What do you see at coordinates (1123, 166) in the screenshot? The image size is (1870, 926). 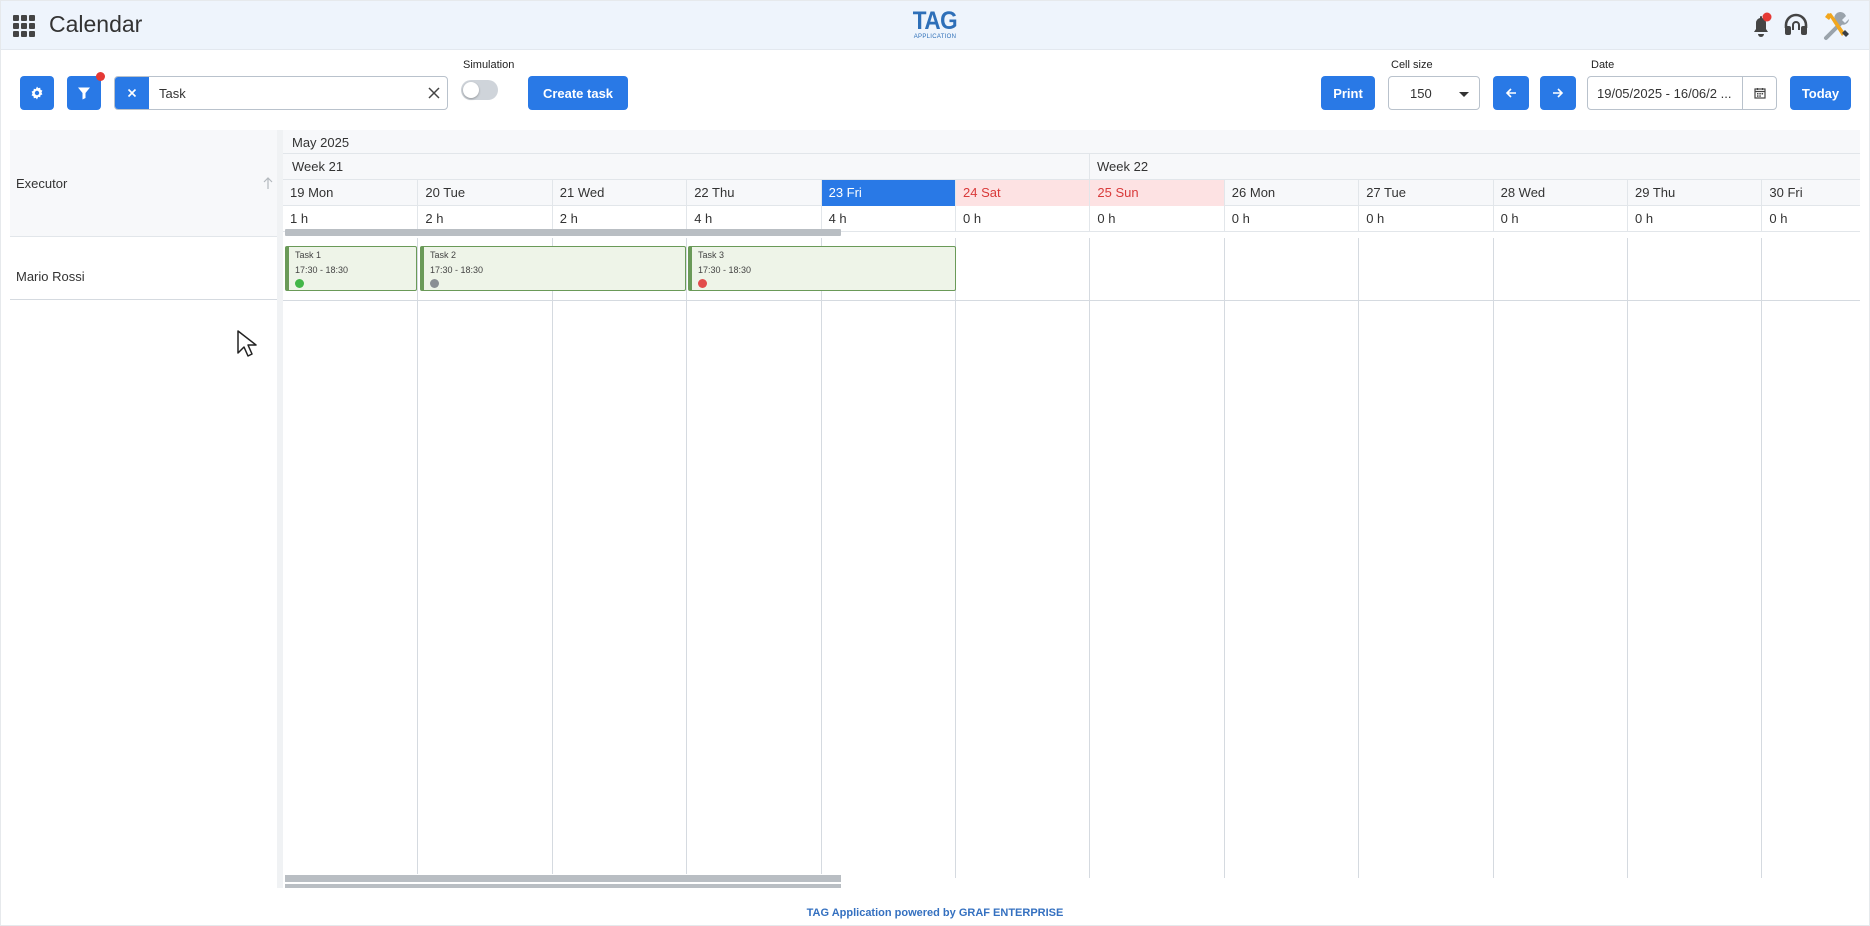 I see `week-label: Week 22` at bounding box center [1123, 166].